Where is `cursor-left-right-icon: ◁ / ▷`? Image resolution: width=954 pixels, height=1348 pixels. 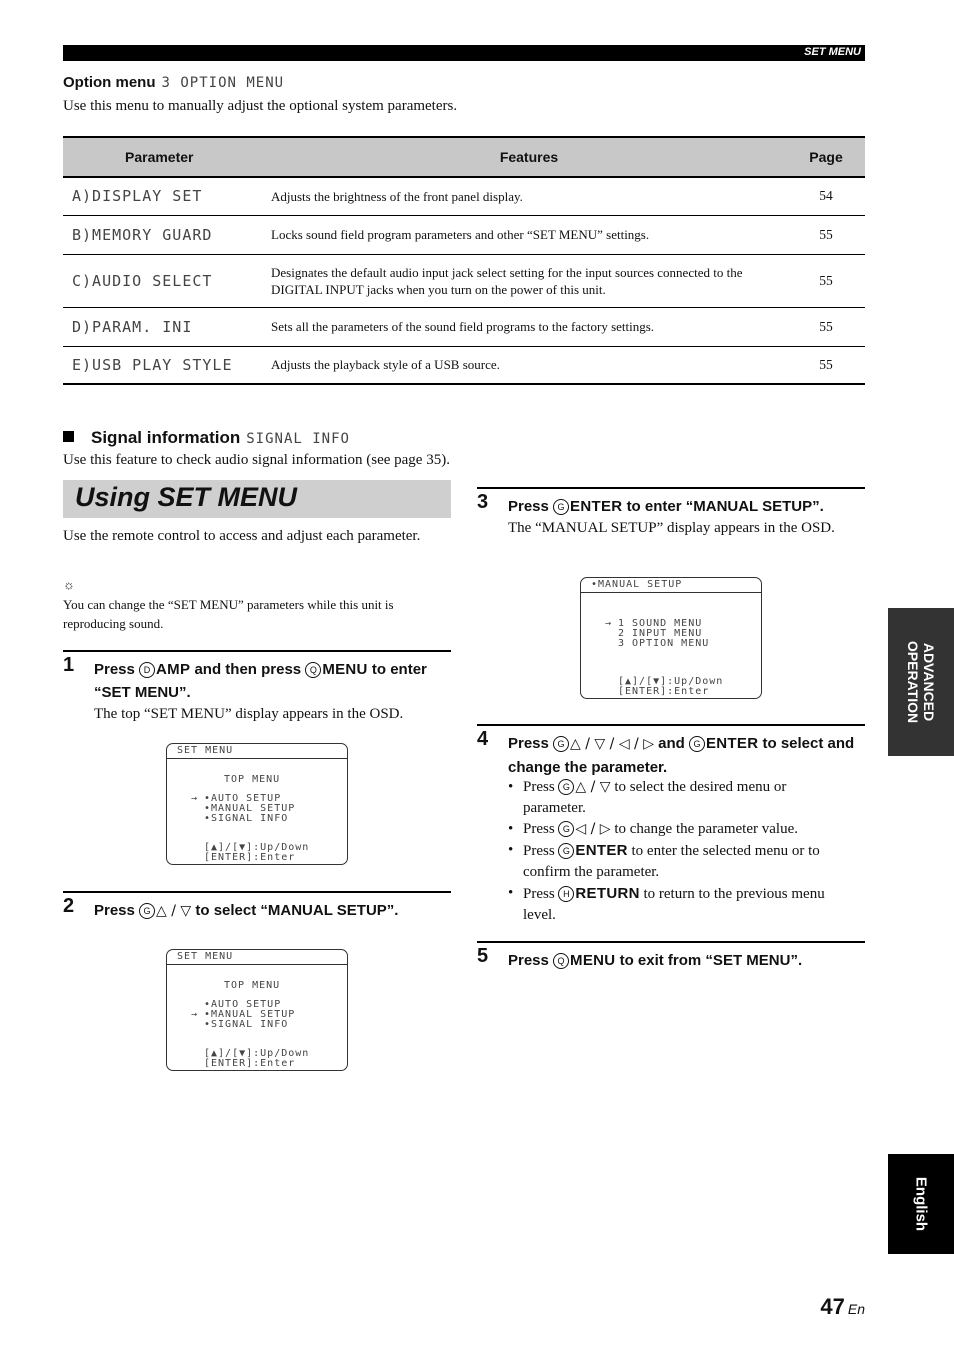 cursor-left-right-icon: ◁ / ▷ is located at coordinates (593, 829).